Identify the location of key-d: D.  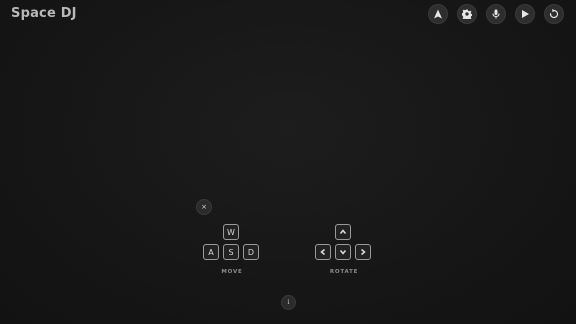
(251, 252).